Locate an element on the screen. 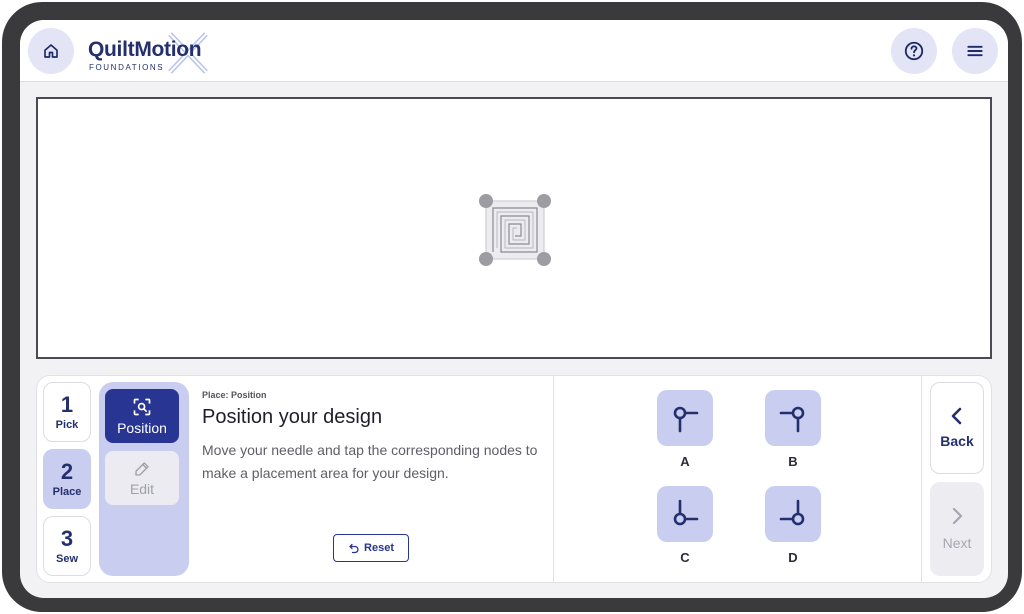 The image size is (1024, 614). corner-bottom-right-icon is located at coordinates (792, 512).